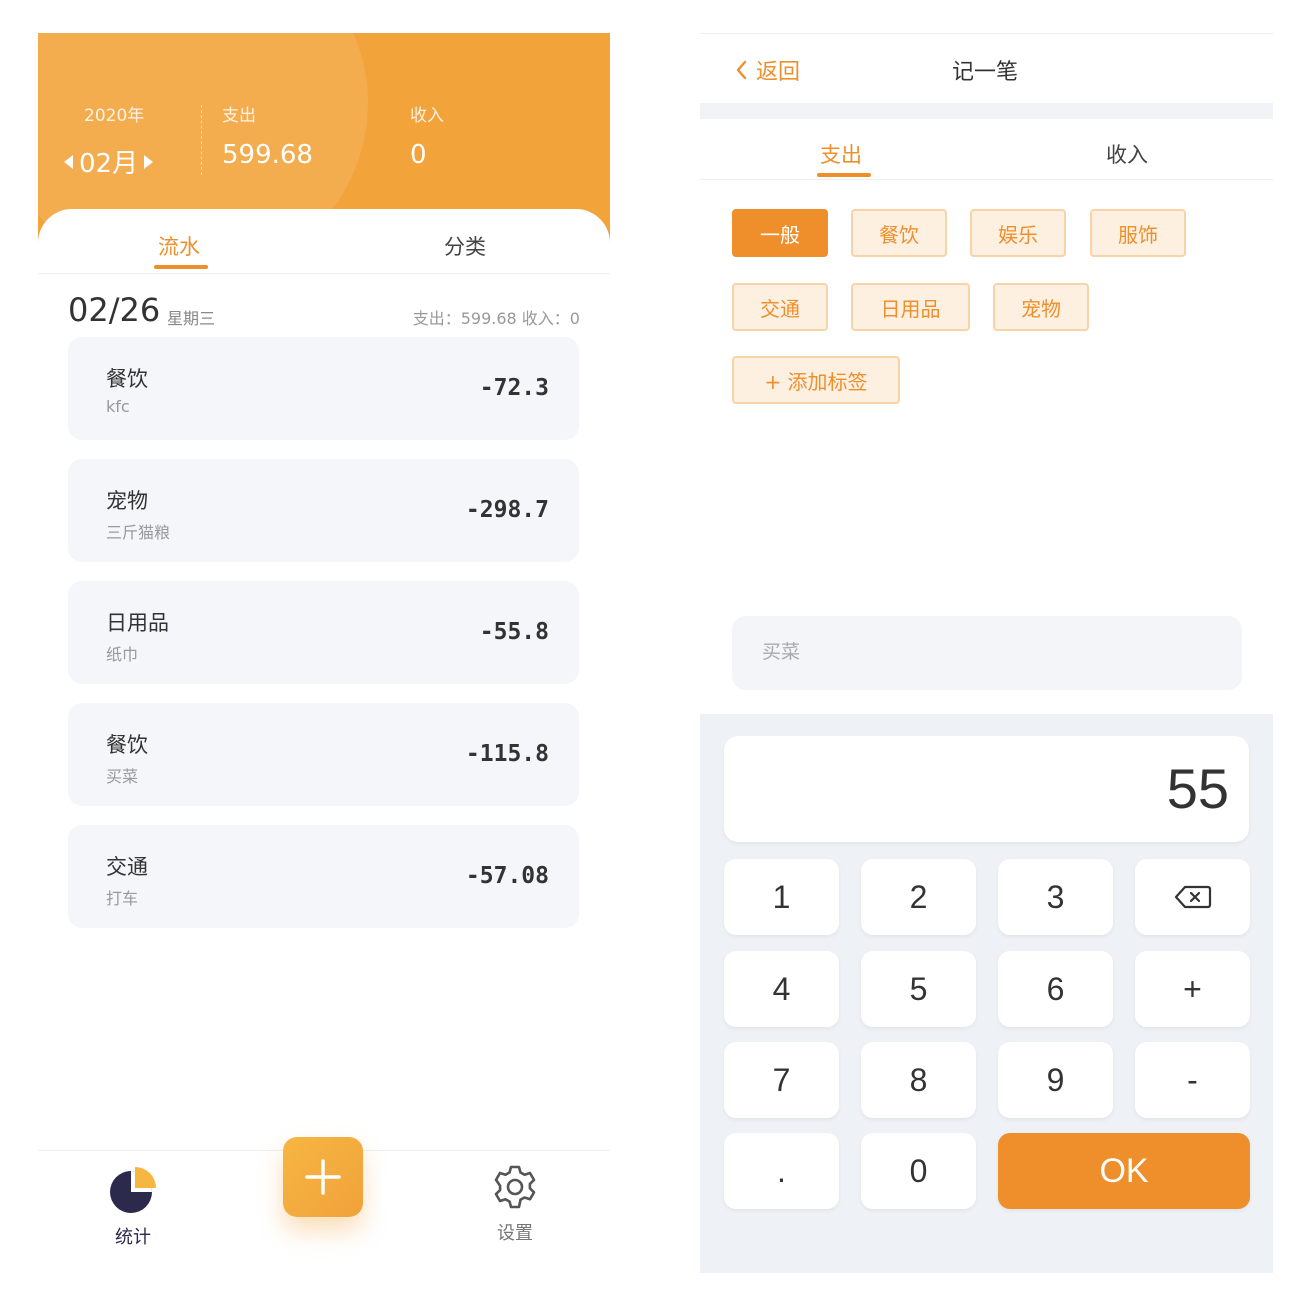 The image size is (1312, 1312). What do you see at coordinates (986, 149) in the screenshot?
I see `type-tabs: 支出 收入` at bounding box center [986, 149].